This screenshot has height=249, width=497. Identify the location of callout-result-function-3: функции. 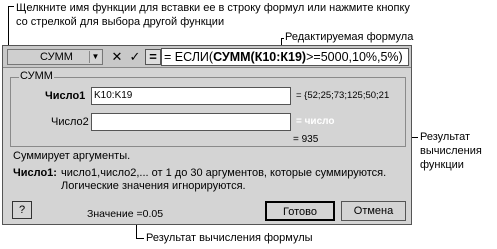
(442, 165).